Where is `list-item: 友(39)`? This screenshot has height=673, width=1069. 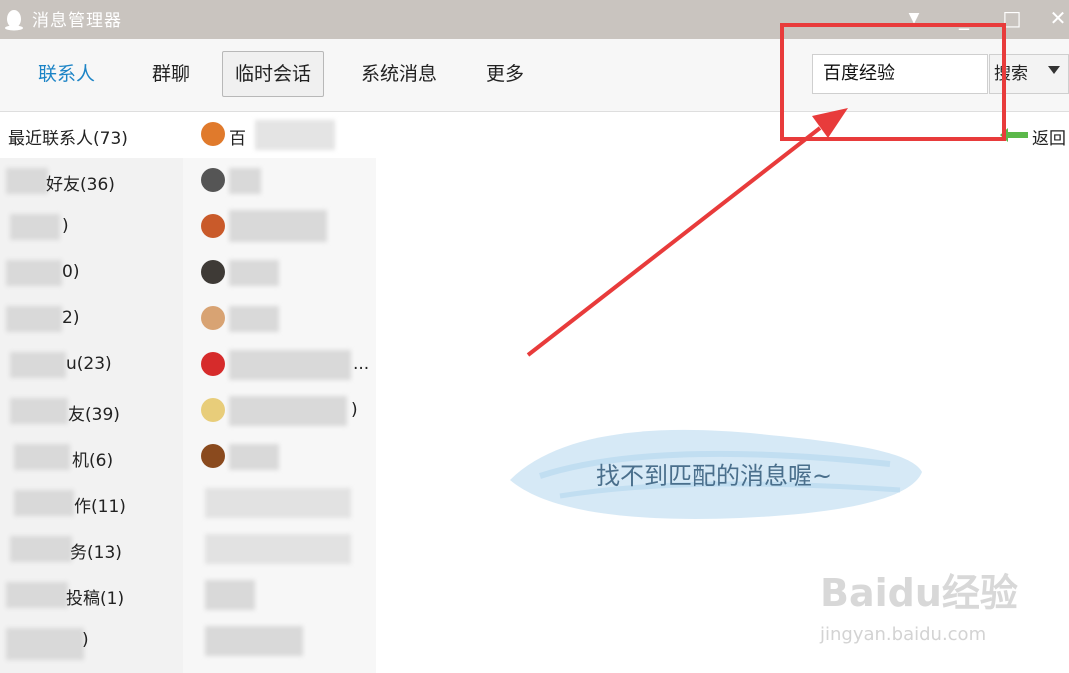 list-item: 友(39) is located at coordinates (91, 411).